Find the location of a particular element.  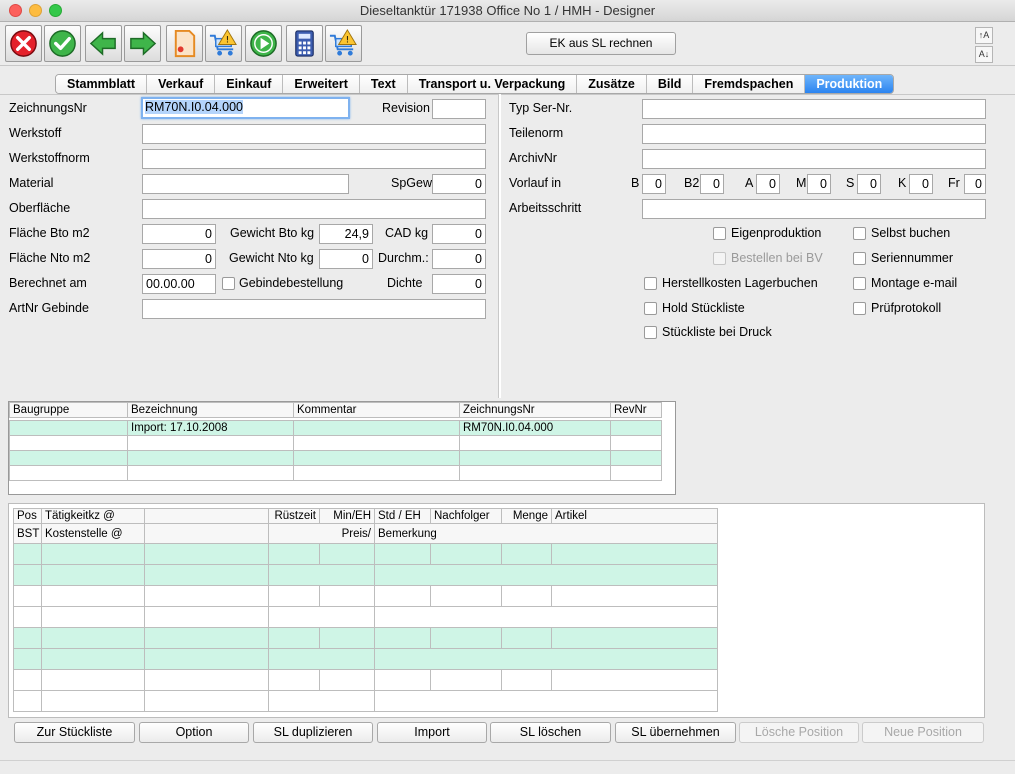

bestellen-bei-bv-checkbox is located at coordinates (719, 258).